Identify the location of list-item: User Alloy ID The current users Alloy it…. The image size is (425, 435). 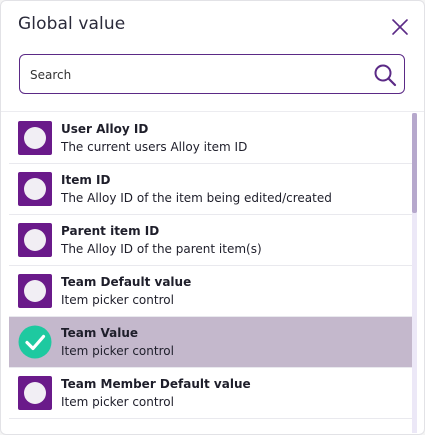
(211, 138).